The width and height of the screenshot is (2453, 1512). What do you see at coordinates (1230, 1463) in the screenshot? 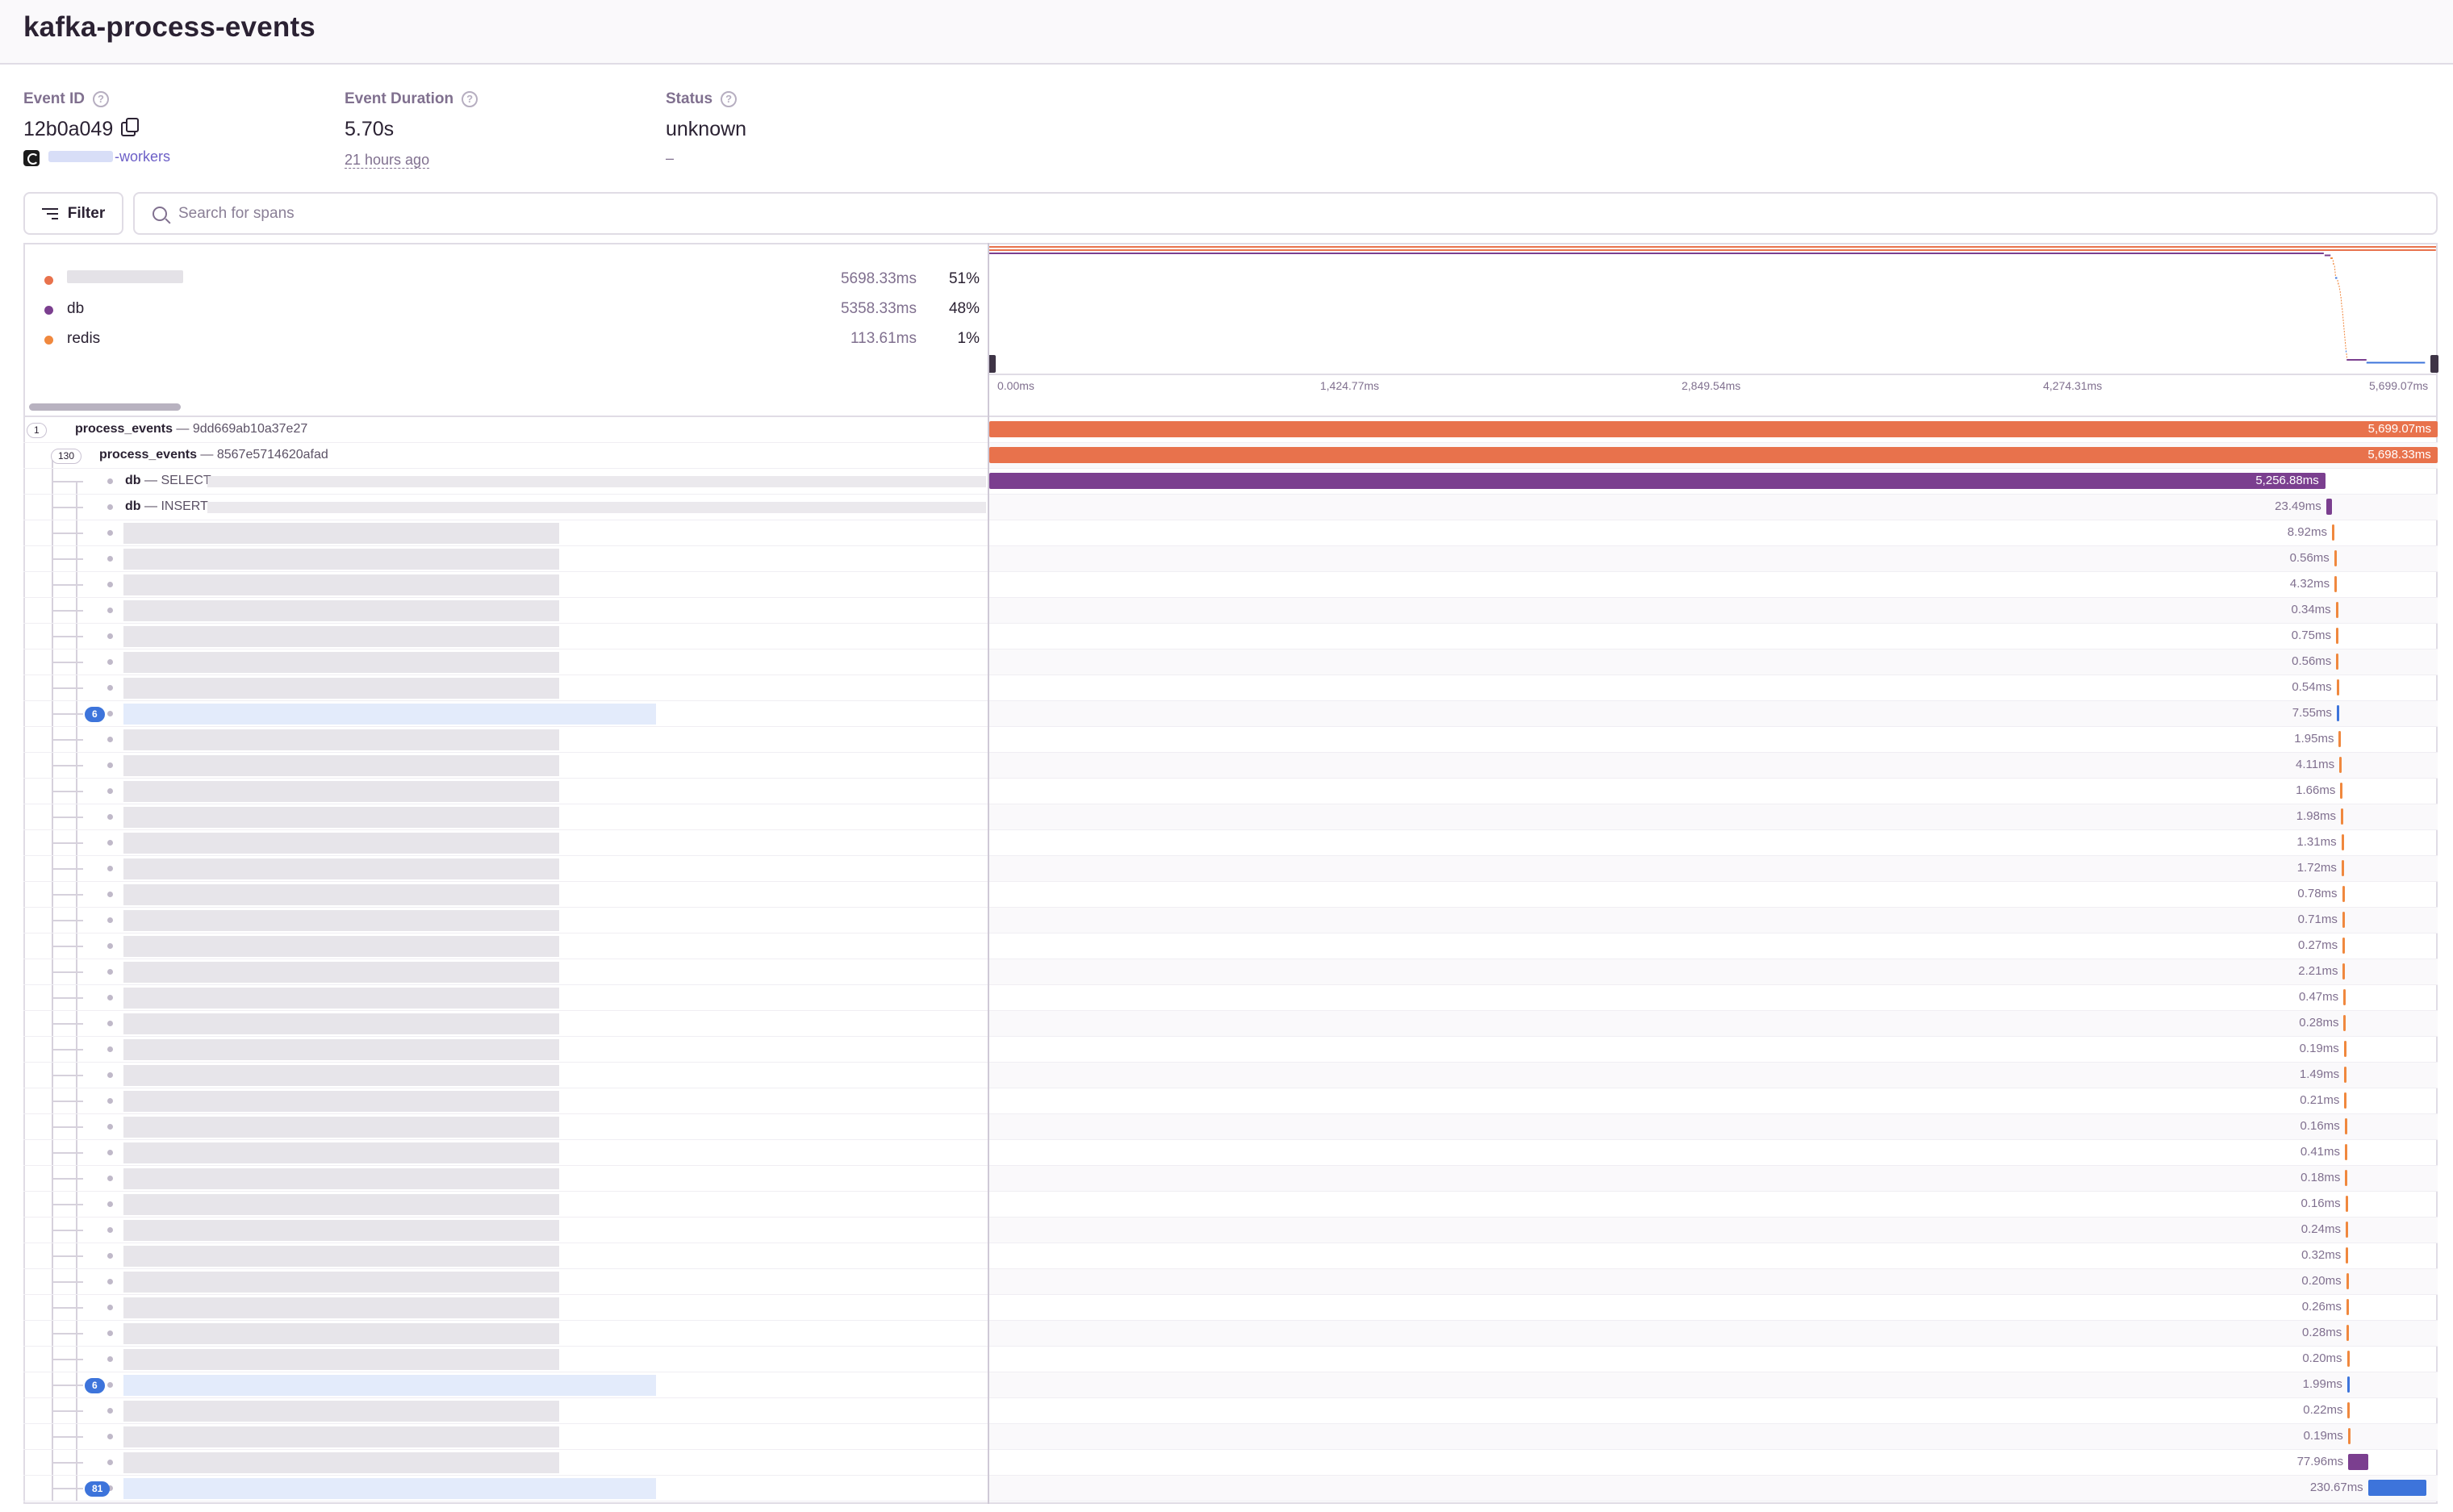
I see `span-row: 77.96ms` at bounding box center [1230, 1463].